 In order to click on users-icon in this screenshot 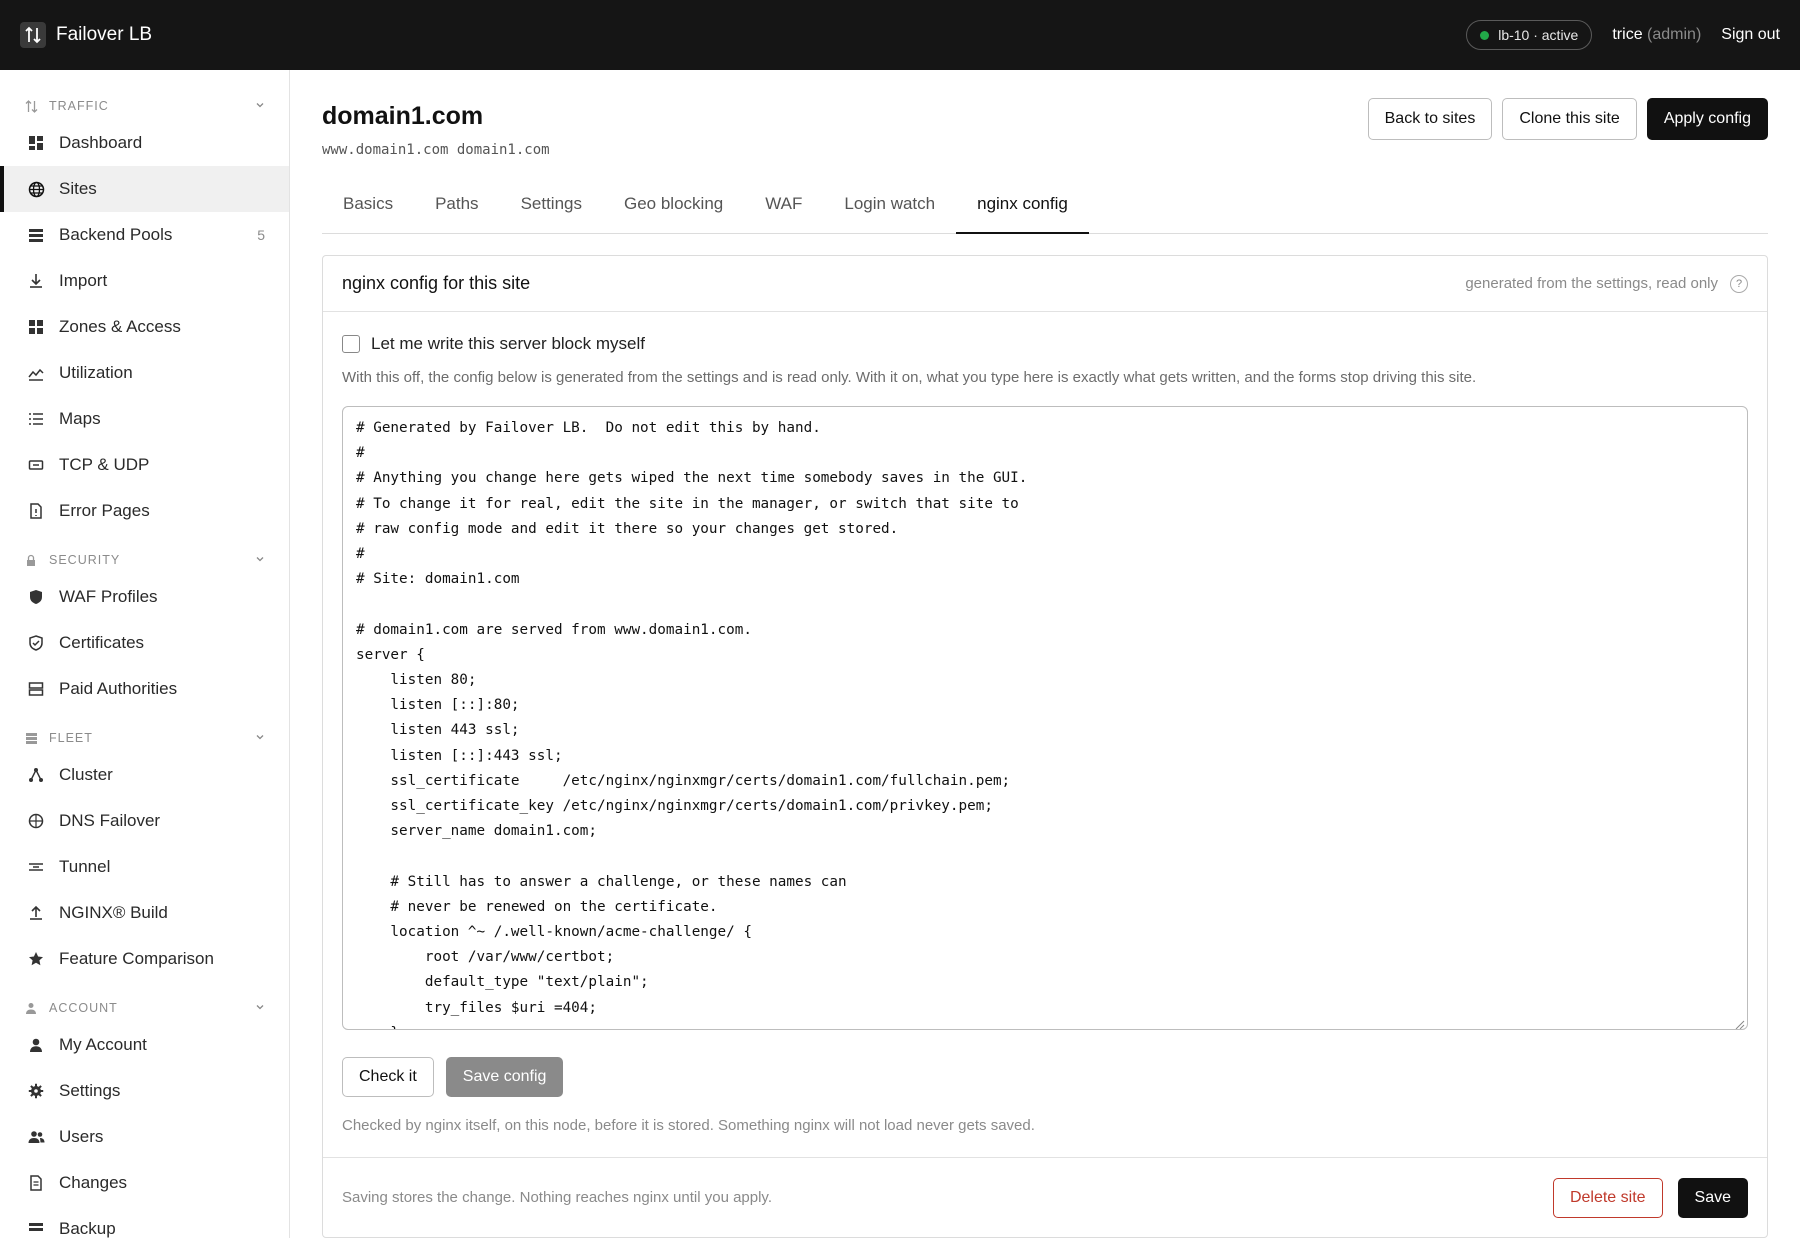, I will do `click(36, 1137)`.